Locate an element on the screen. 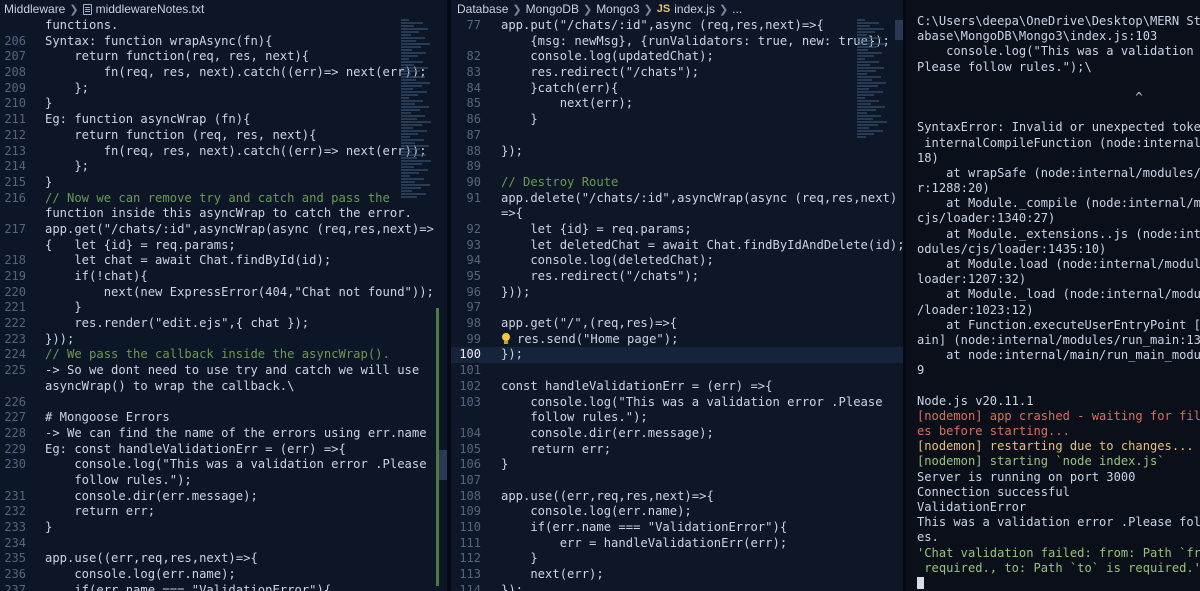 This screenshot has height=591, width=1200. code-line: 232 return err; is located at coordinates (223, 512).